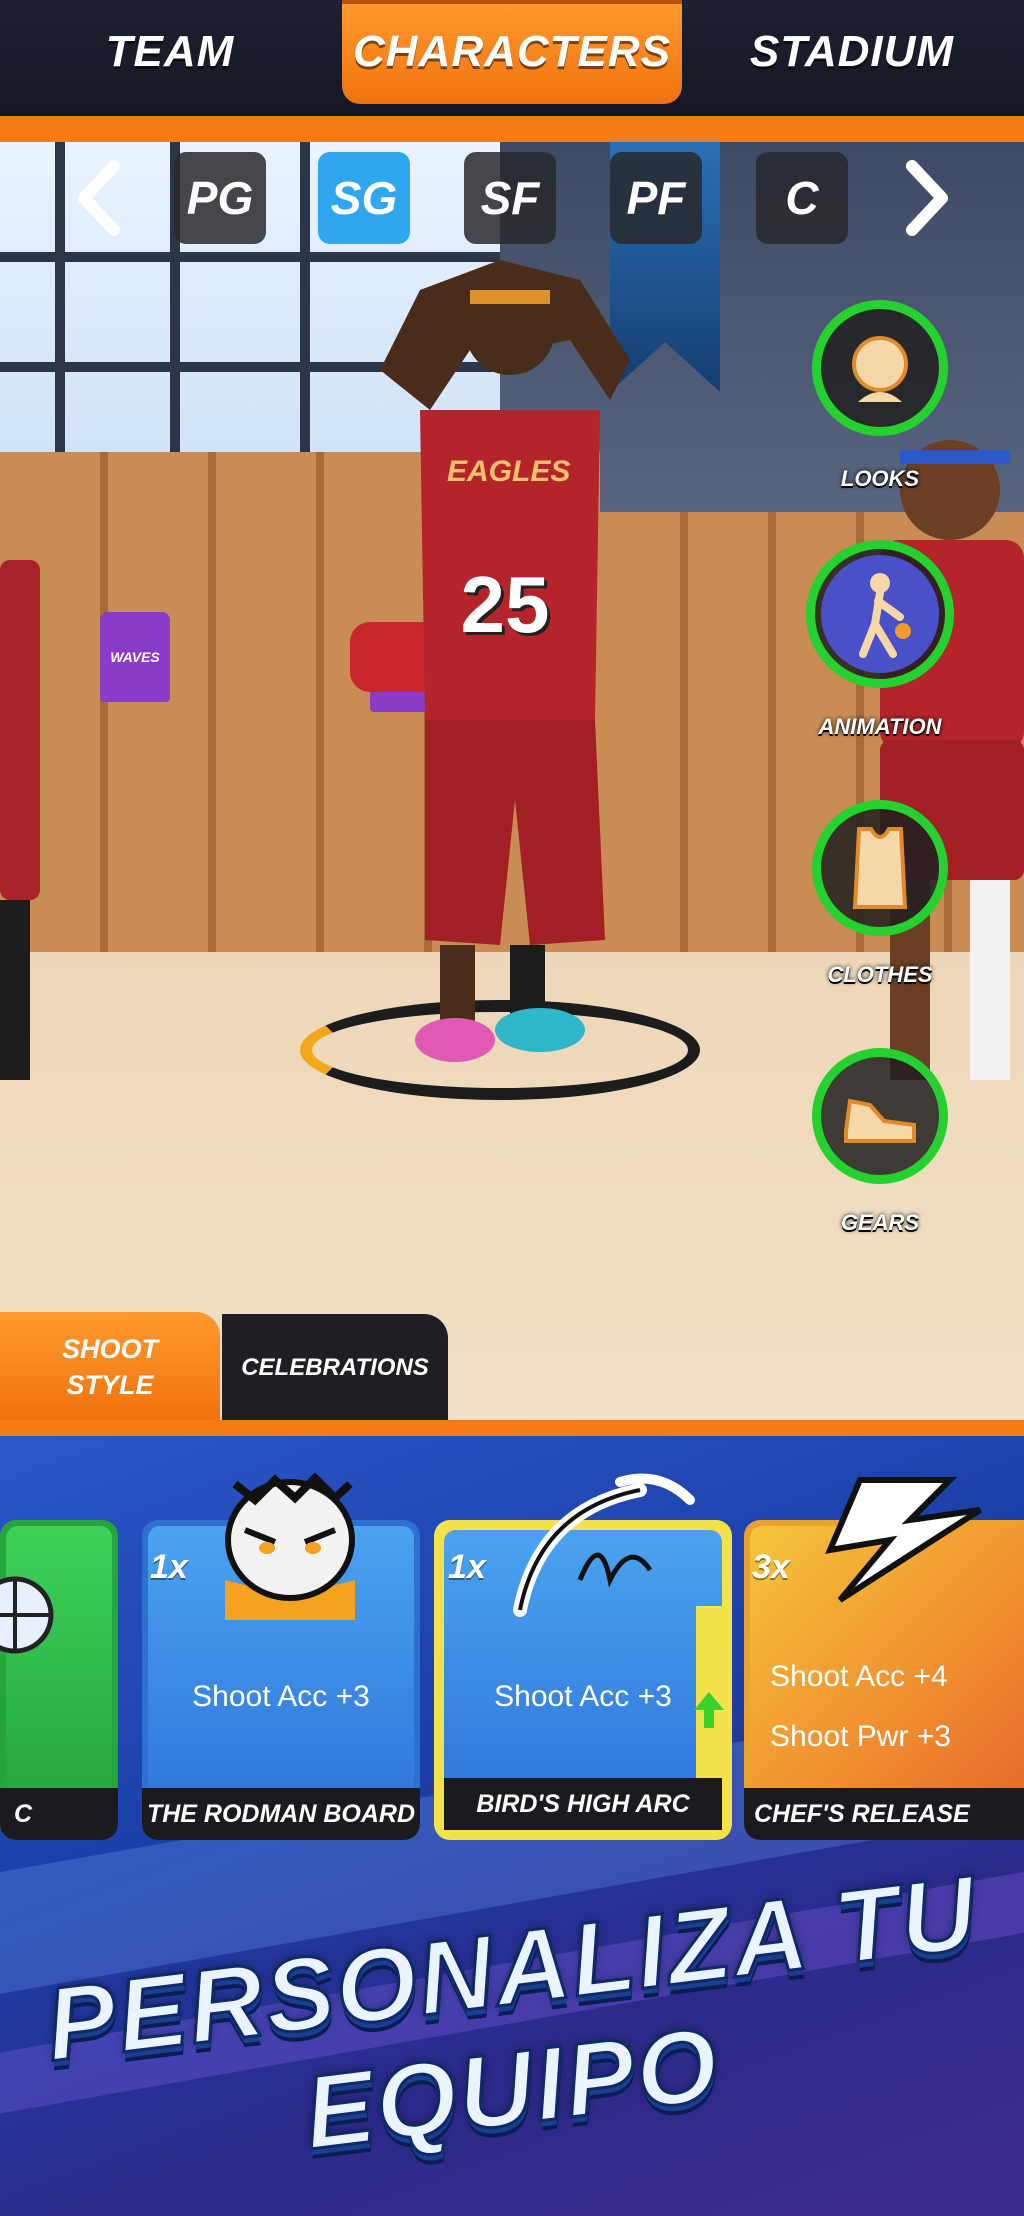  I want to click on chevron-left-icon, so click(99, 198).